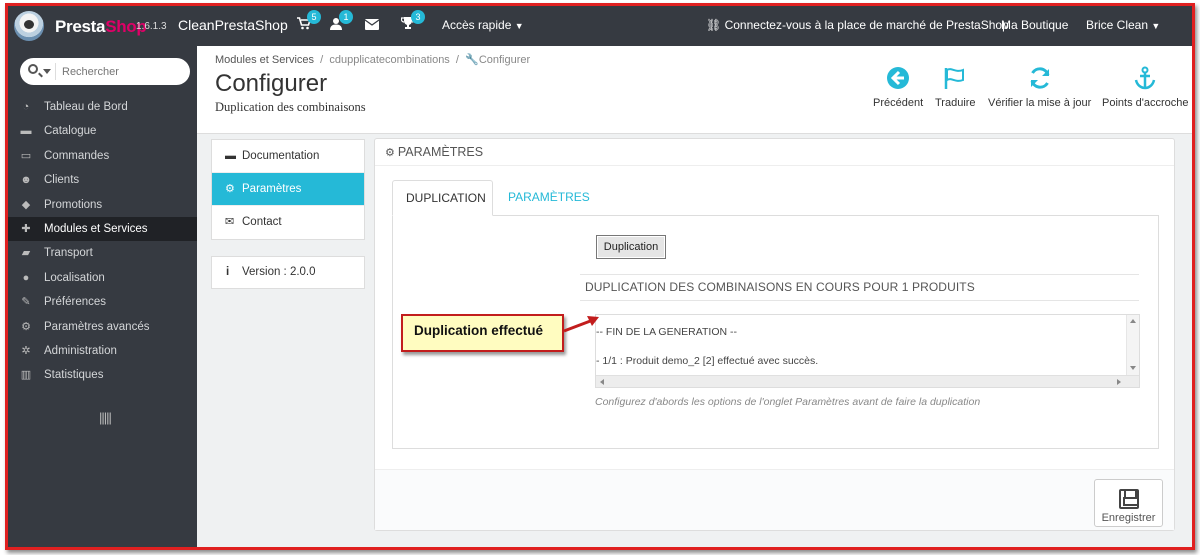  What do you see at coordinates (774, 499) in the screenshot?
I see `panel-footer: Enregistrer` at bounding box center [774, 499].